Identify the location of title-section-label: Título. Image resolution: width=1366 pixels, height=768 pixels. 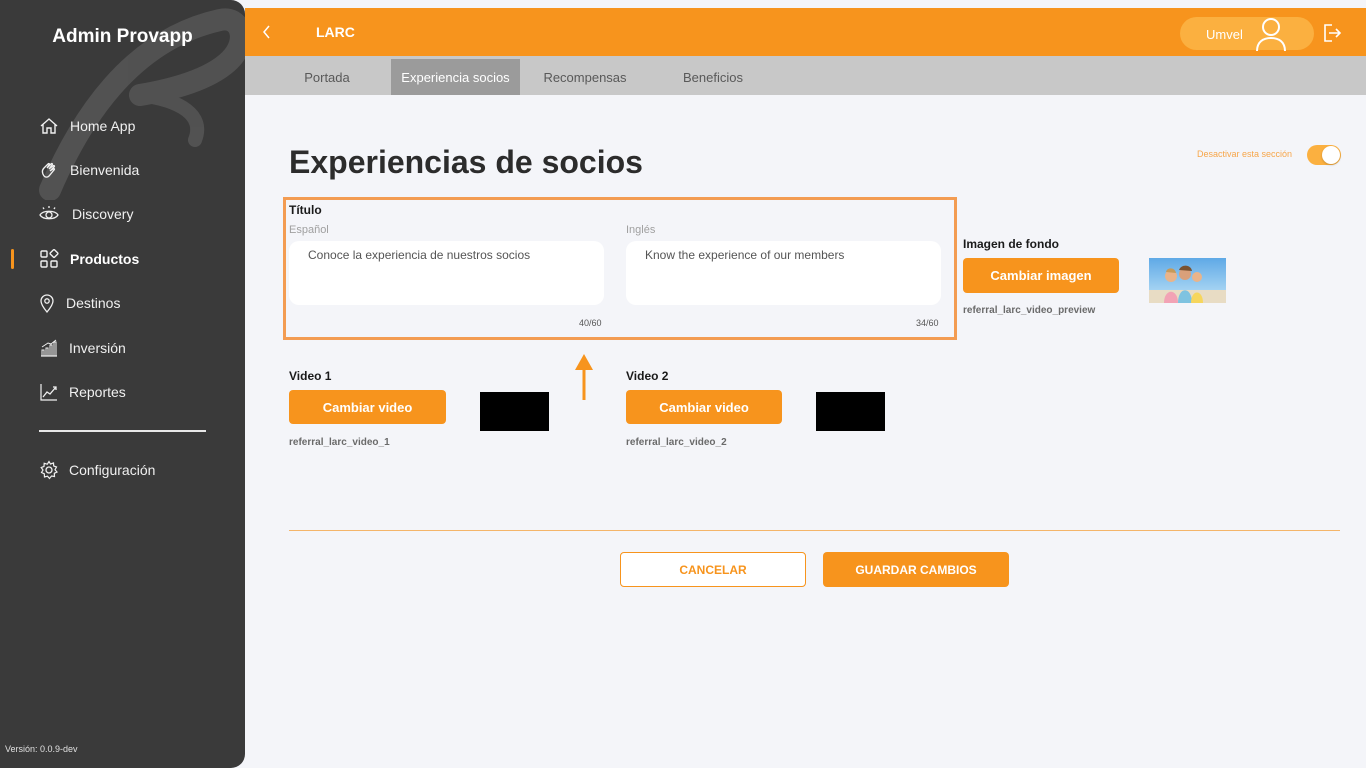
(305, 210).